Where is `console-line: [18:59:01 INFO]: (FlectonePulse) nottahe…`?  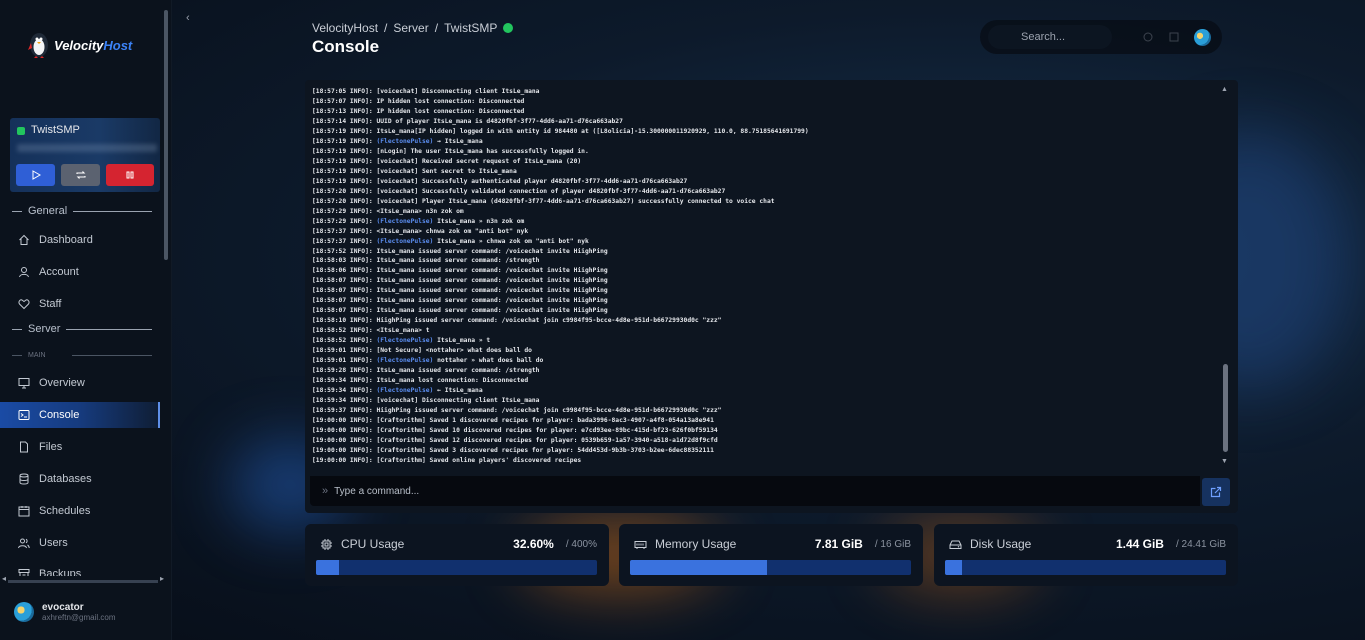 console-line: [18:59:01 INFO]: (FlectonePulse) nottahe… is located at coordinates (428, 361).